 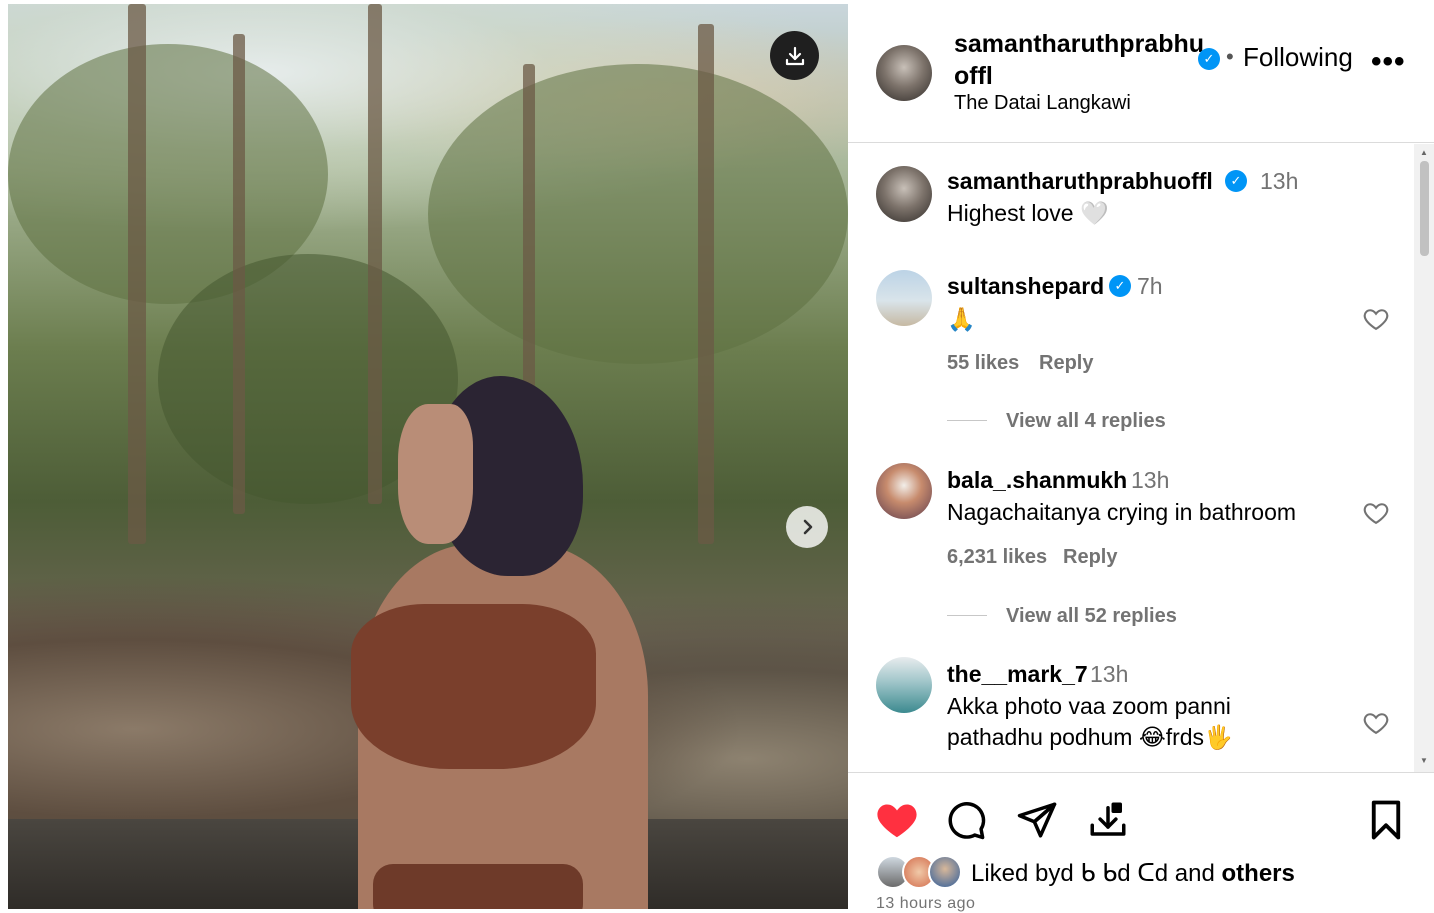 What do you see at coordinates (1424, 152) in the screenshot?
I see `scroll-up-arrow-icon: ▲` at bounding box center [1424, 152].